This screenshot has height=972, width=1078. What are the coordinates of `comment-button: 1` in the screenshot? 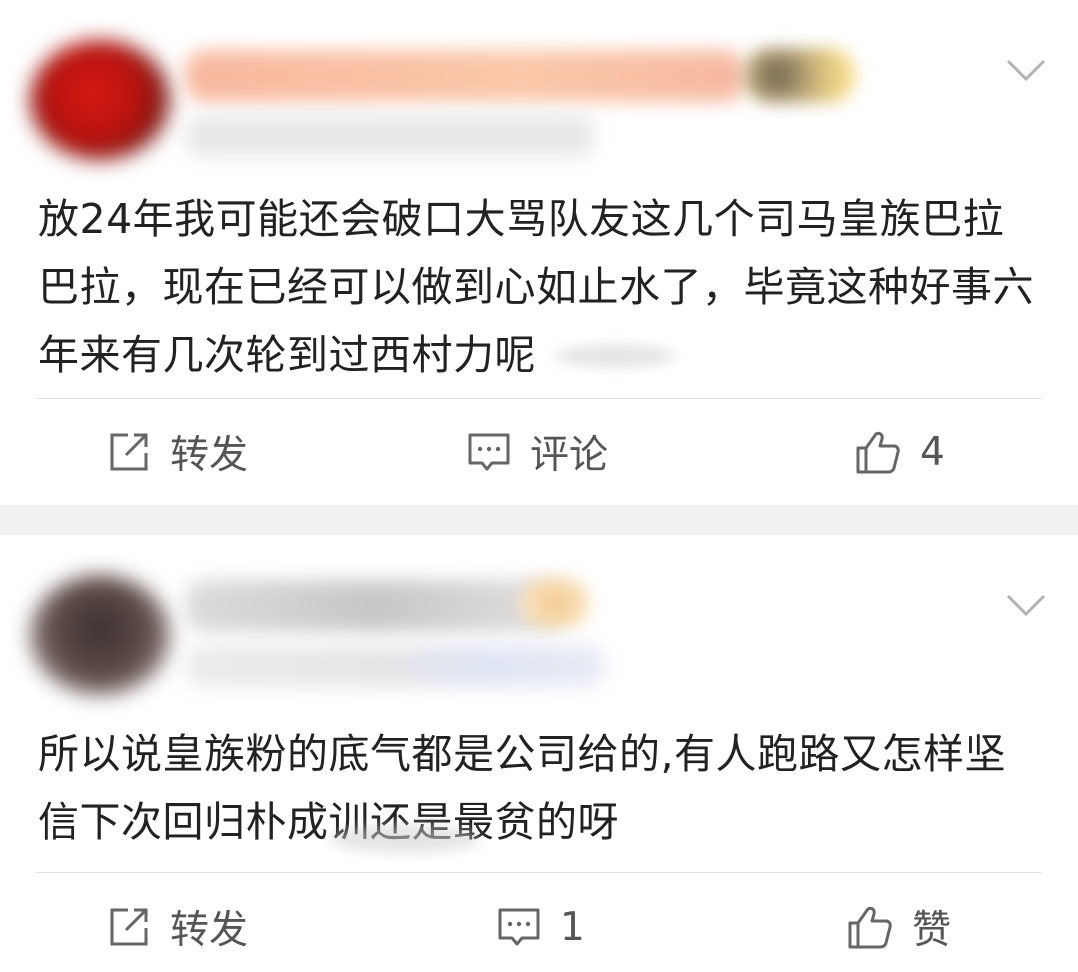 It's located at (540, 927).